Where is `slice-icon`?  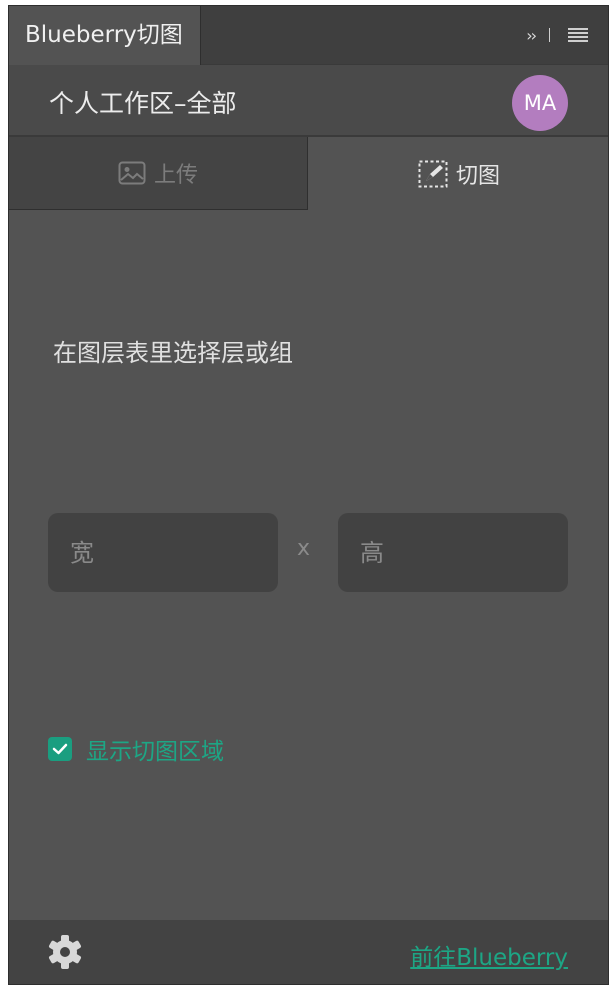 slice-icon is located at coordinates (433, 173).